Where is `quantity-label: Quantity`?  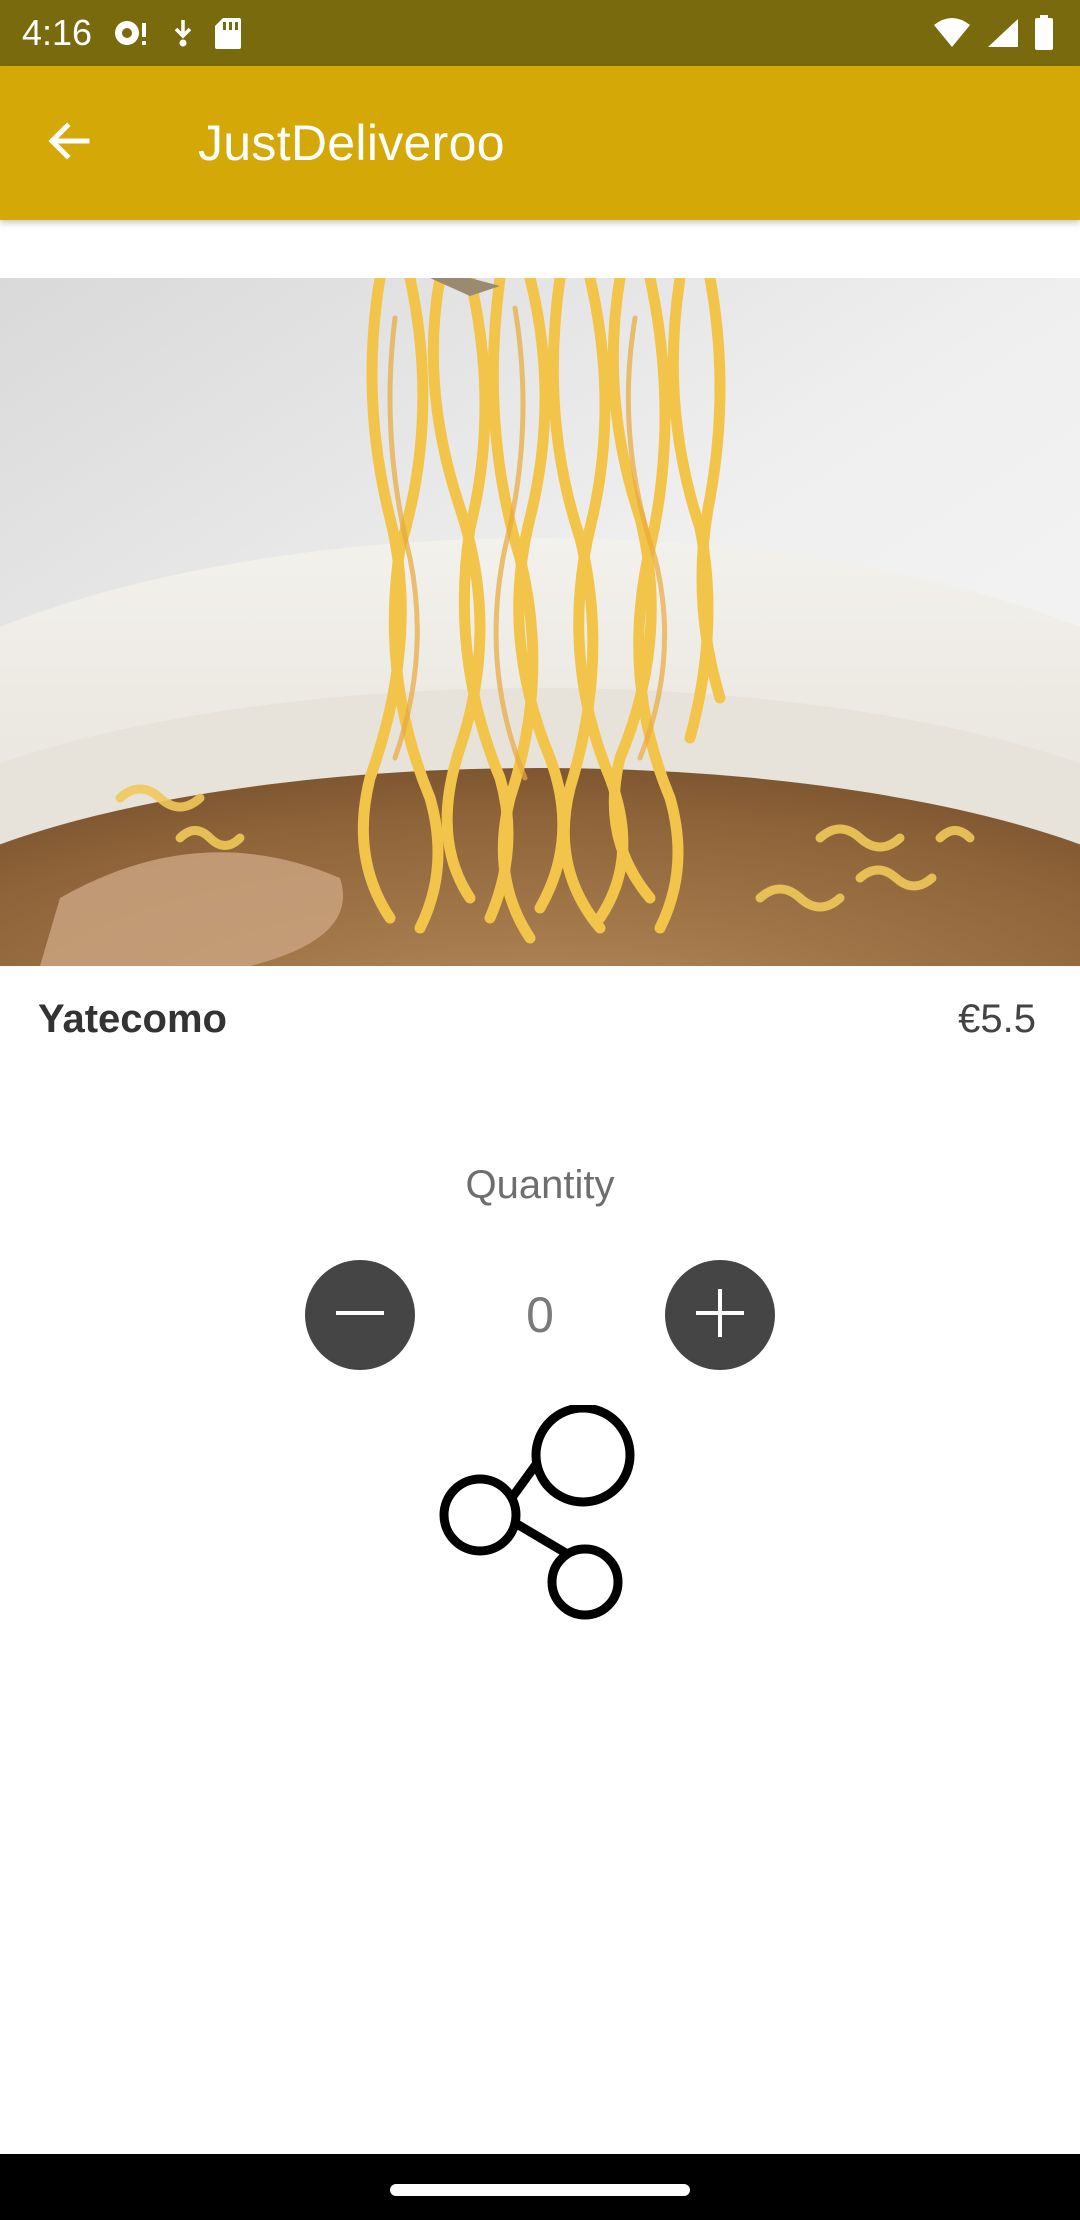 quantity-label: Quantity is located at coordinates (540, 1185).